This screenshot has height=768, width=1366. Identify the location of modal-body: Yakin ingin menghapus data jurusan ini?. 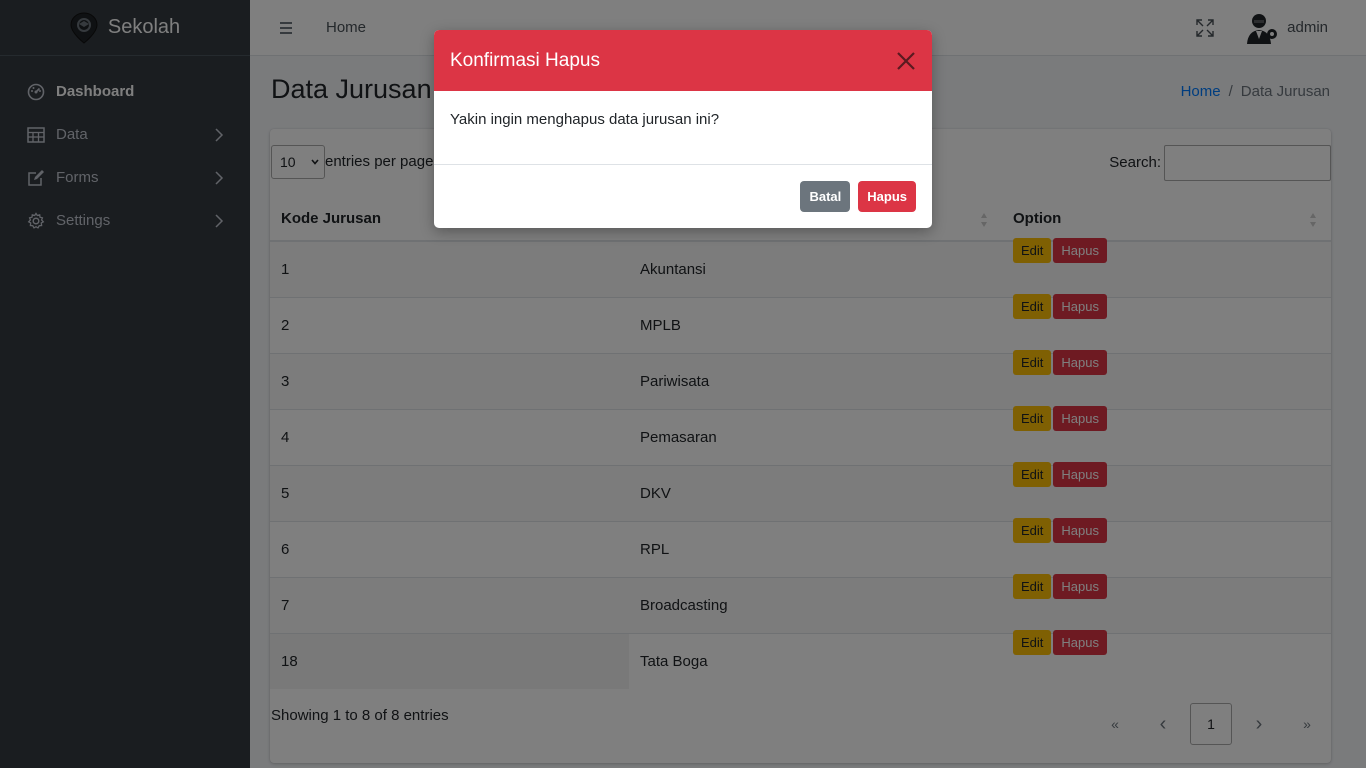
(683, 128).